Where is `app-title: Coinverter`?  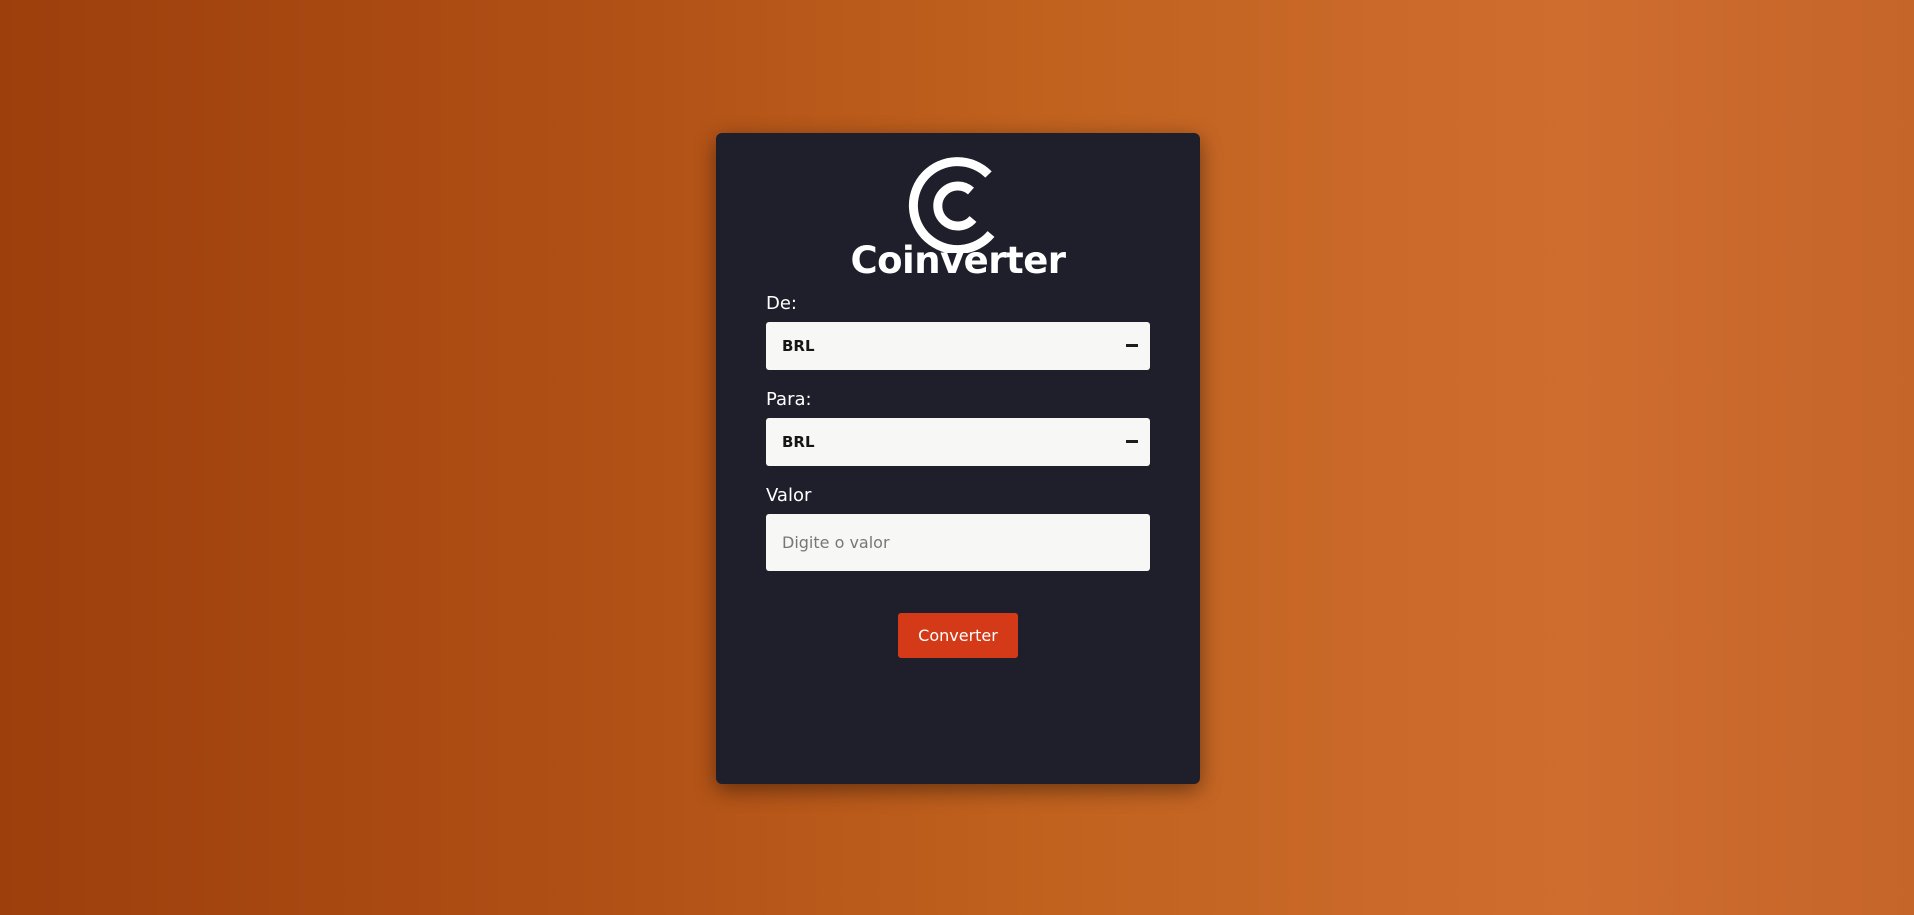
app-title: Coinverter is located at coordinates (958, 260).